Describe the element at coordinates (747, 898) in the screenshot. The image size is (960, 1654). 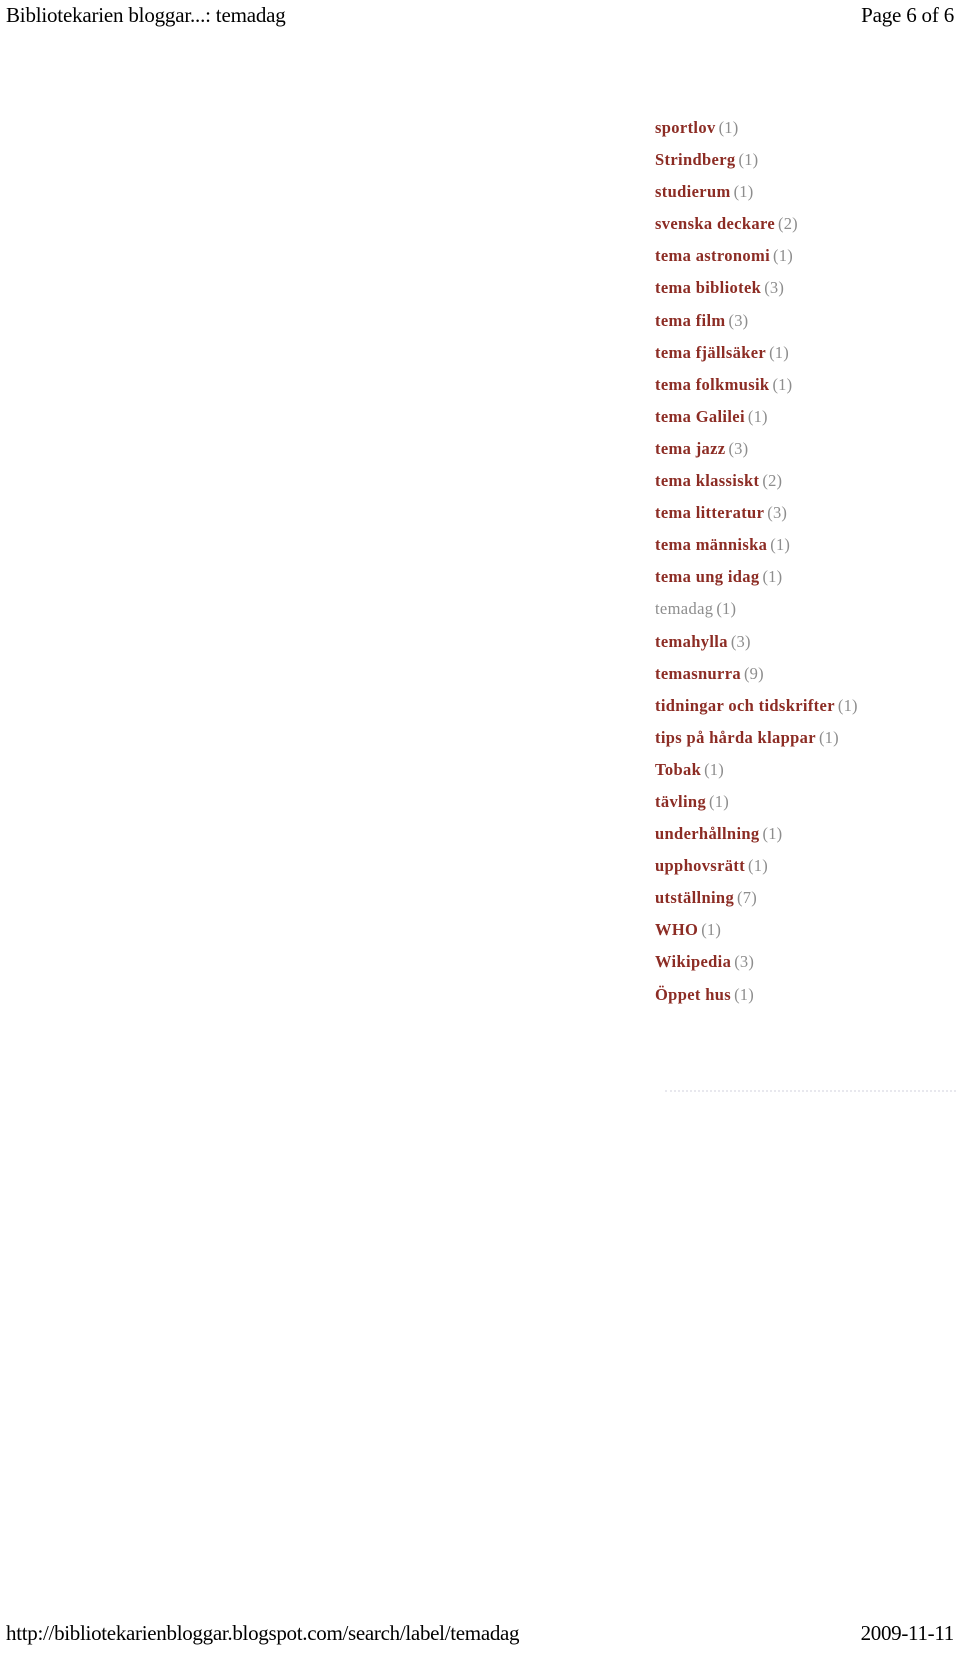
I see `label-post-count: (7)` at that location.